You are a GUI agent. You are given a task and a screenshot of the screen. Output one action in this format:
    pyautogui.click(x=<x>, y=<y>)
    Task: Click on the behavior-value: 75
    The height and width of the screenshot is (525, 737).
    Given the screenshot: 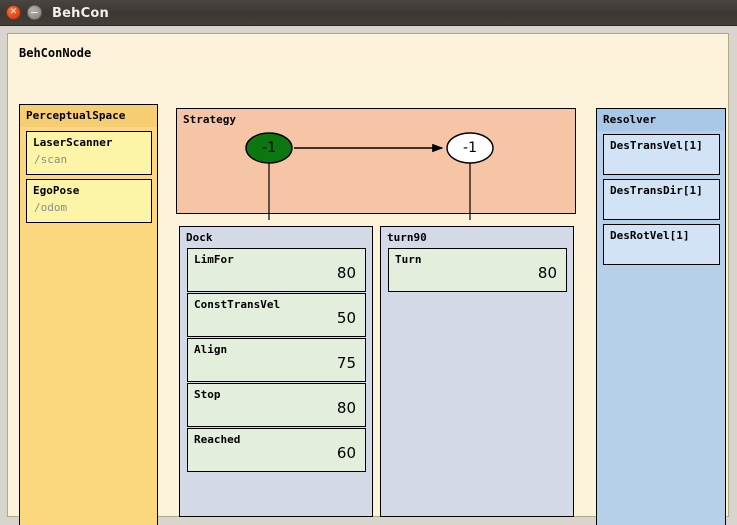 What is the action you would take?
    pyautogui.click(x=346, y=363)
    